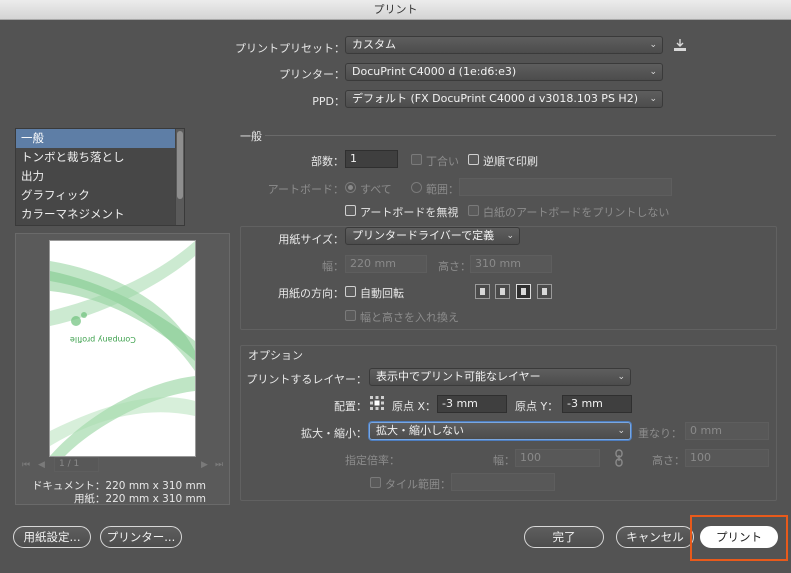 This screenshot has width=791, height=573. Describe the element at coordinates (100, 195) in the screenshot. I see `sidebar-item-graphics: グラフィック` at that location.